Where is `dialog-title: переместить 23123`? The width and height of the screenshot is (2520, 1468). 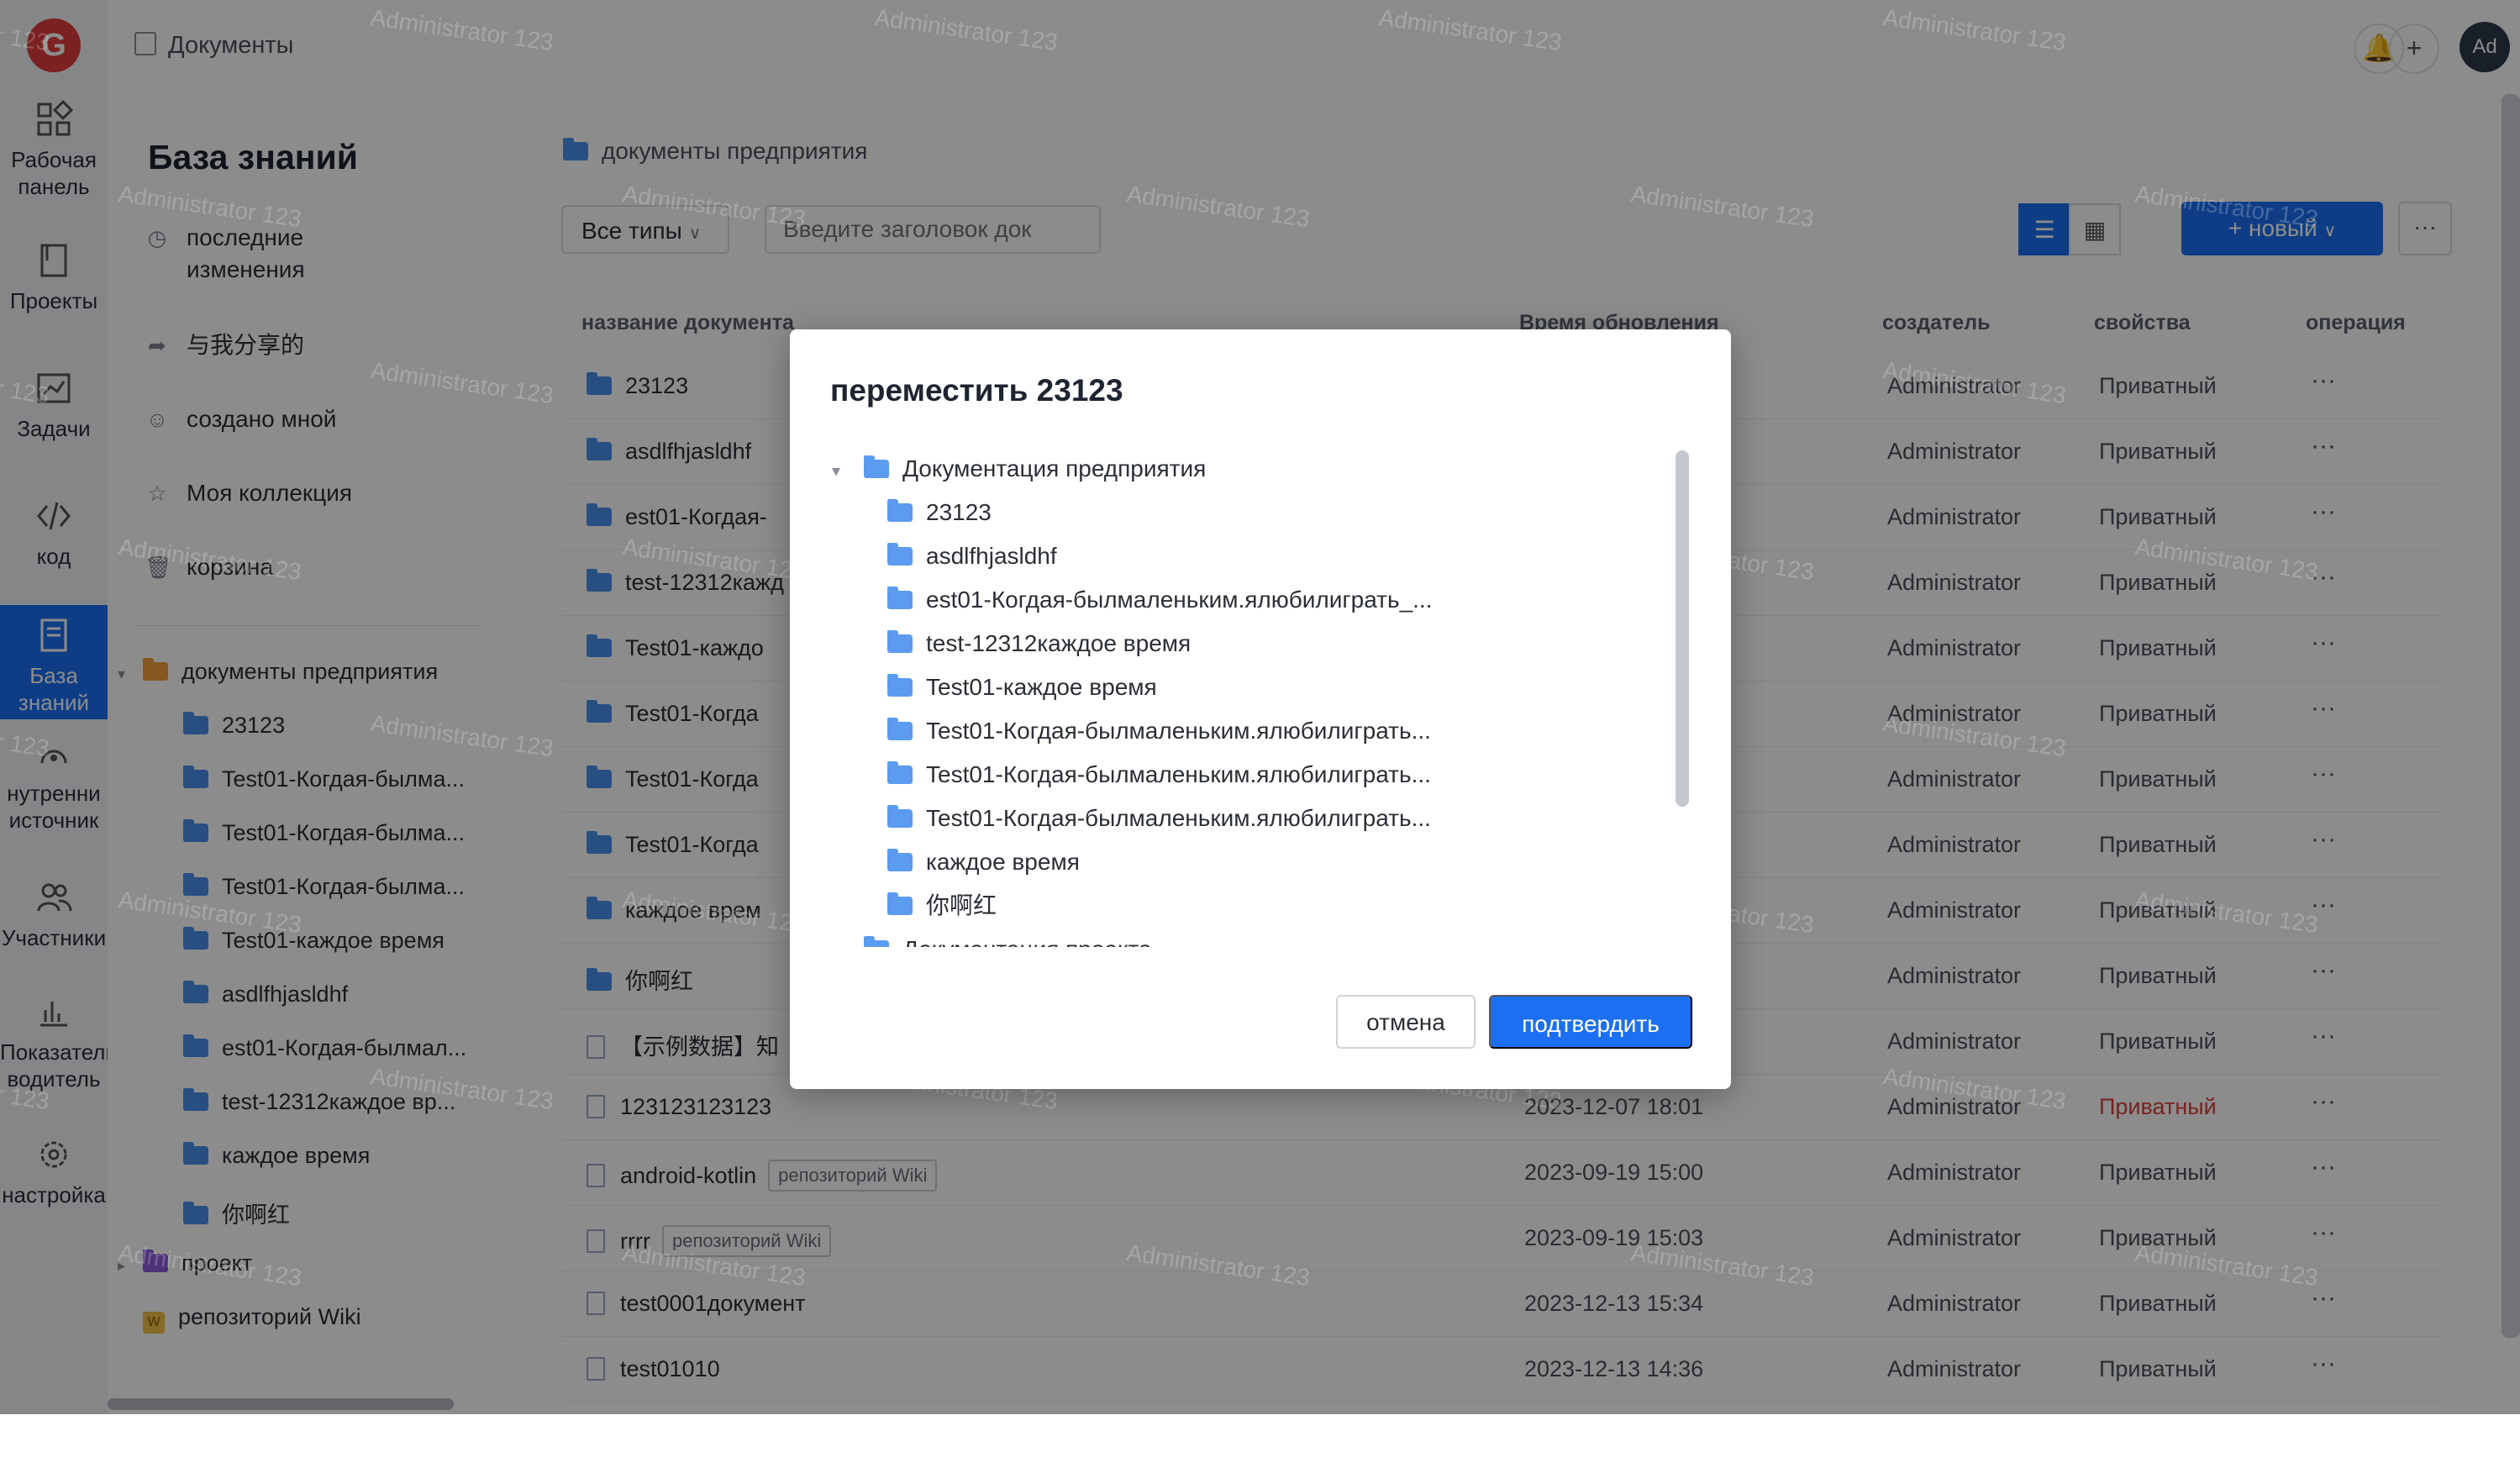 dialog-title: переместить 23123 is located at coordinates (976, 390).